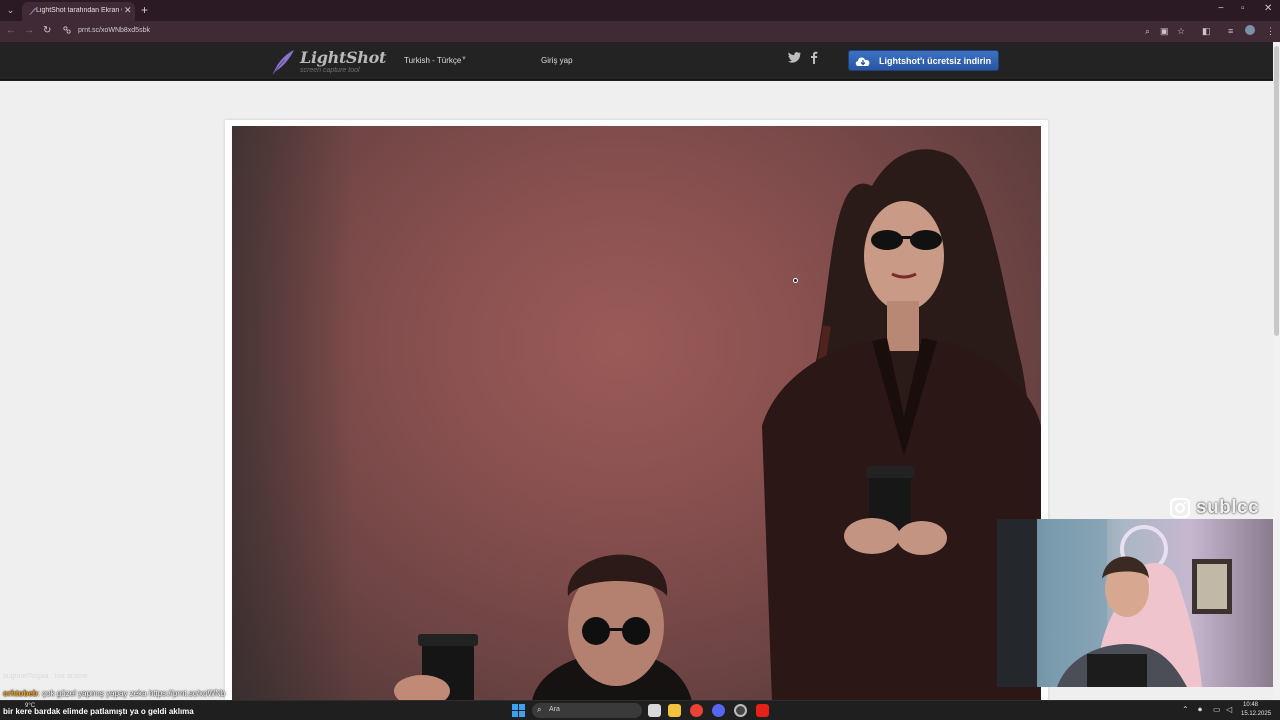 The image size is (1280, 720). Describe the element at coordinates (67, 30) in the screenshot. I see `site-info-icon` at that location.